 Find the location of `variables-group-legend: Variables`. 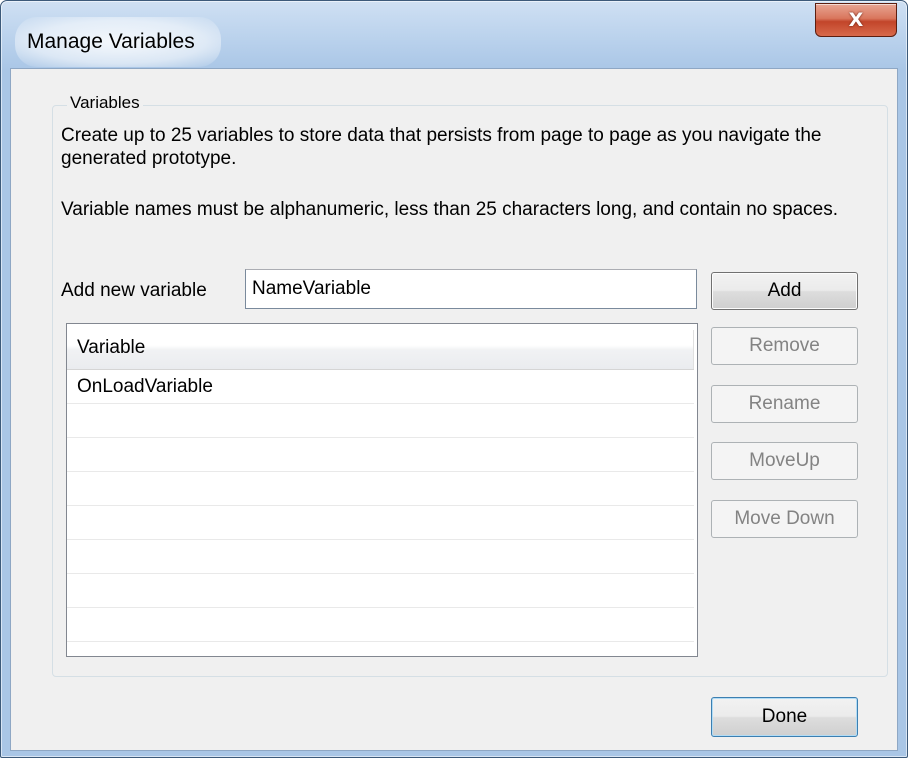

variables-group-legend: Variables is located at coordinates (105, 103).